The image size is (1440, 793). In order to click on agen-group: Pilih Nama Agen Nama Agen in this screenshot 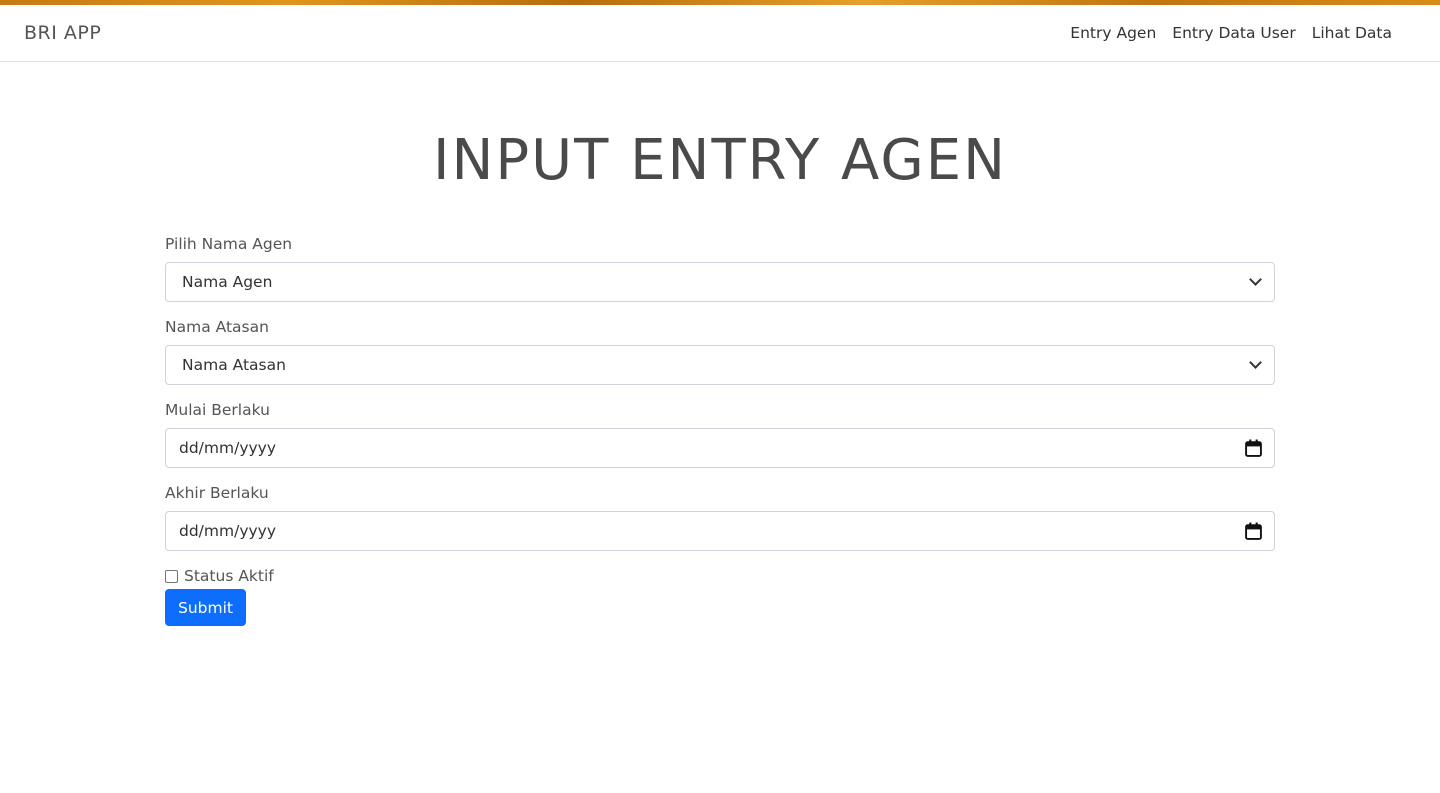, I will do `click(720, 268)`.